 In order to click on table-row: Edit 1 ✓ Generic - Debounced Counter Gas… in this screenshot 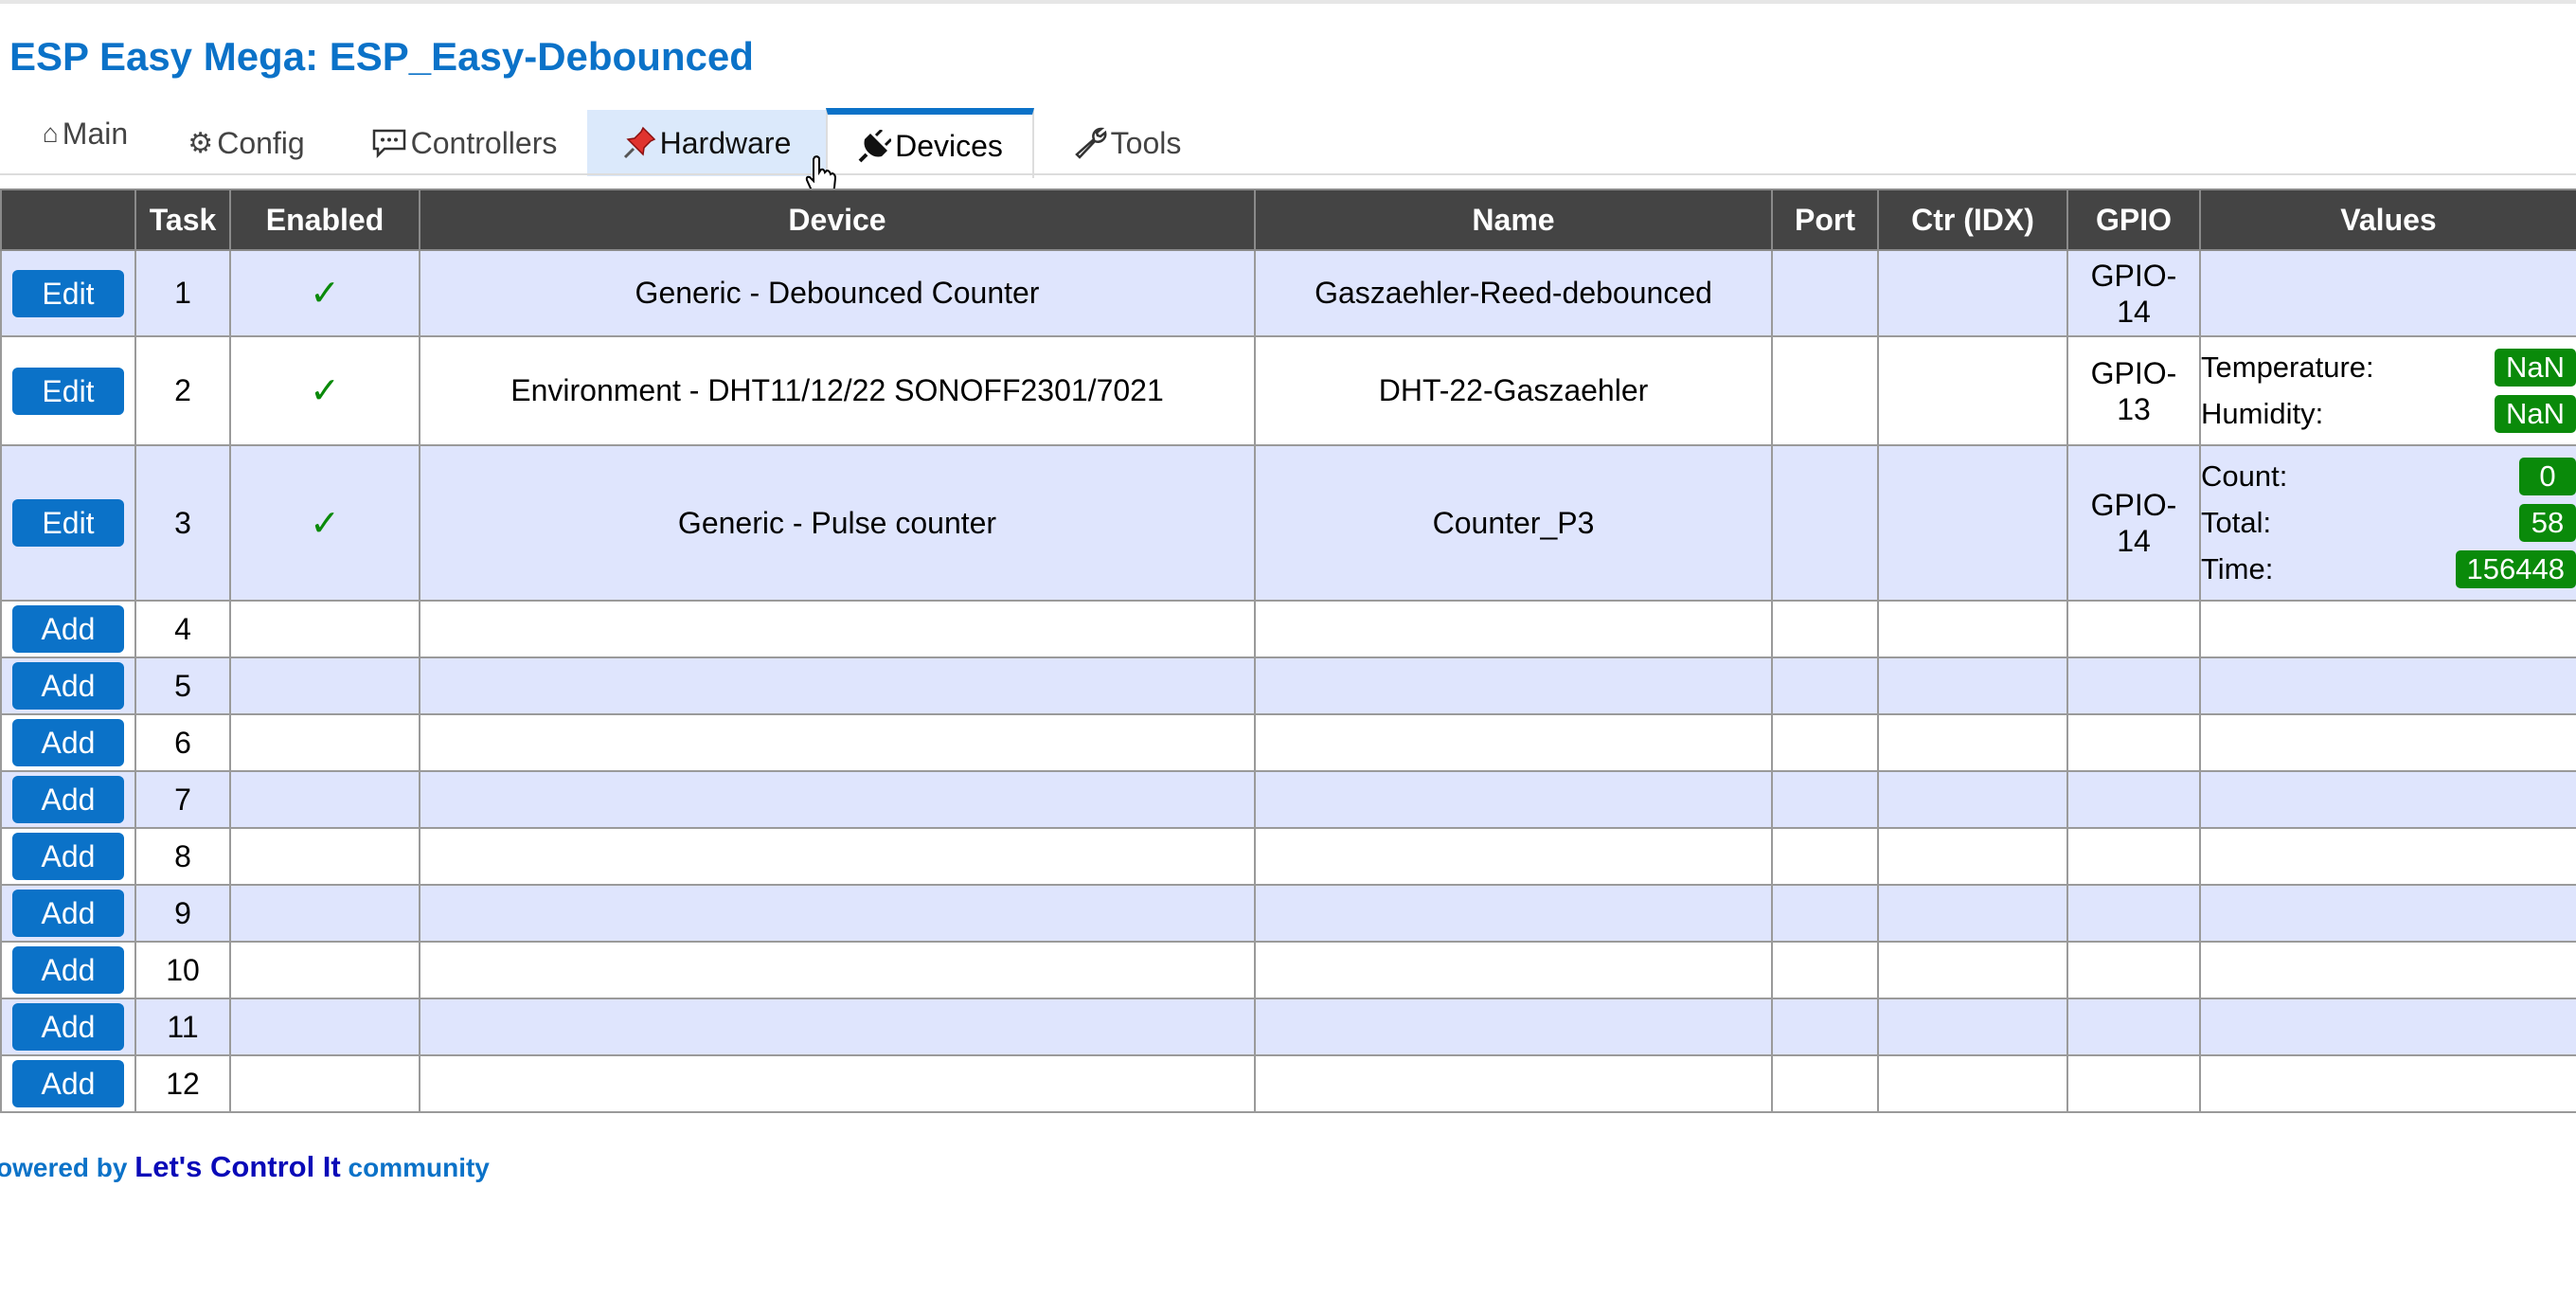, I will do `click(1288, 293)`.